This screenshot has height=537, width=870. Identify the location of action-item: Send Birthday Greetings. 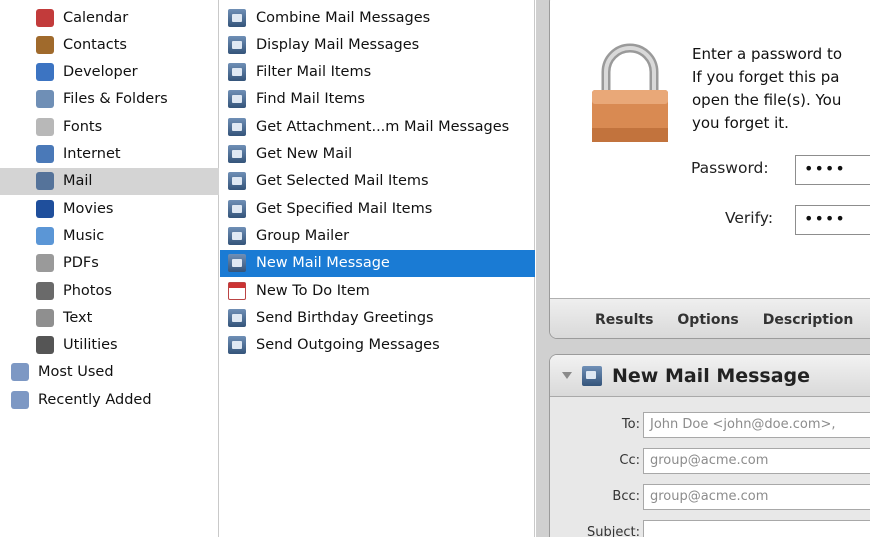
(377, 317).